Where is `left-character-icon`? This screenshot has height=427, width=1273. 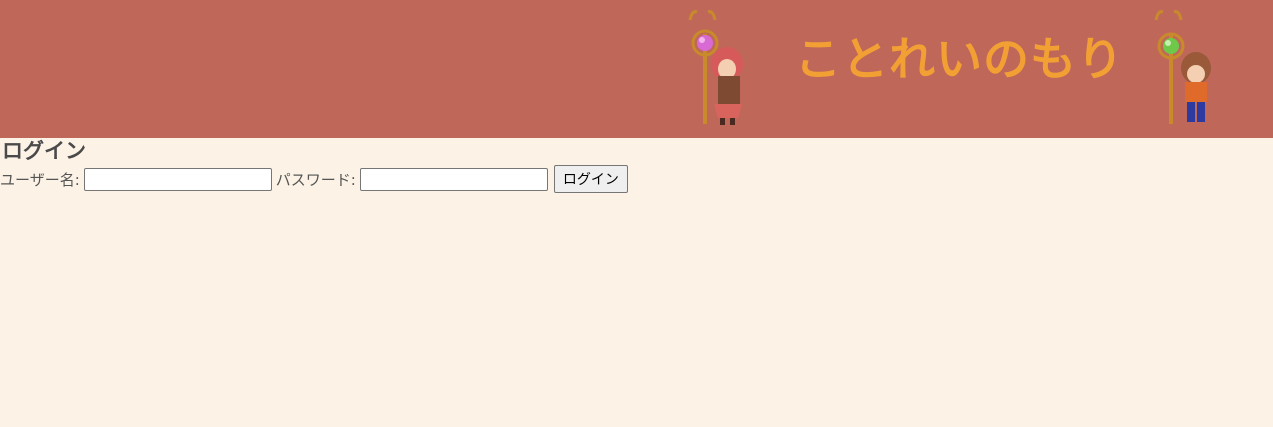 left-character-icon is located at coordinates (727, 86).